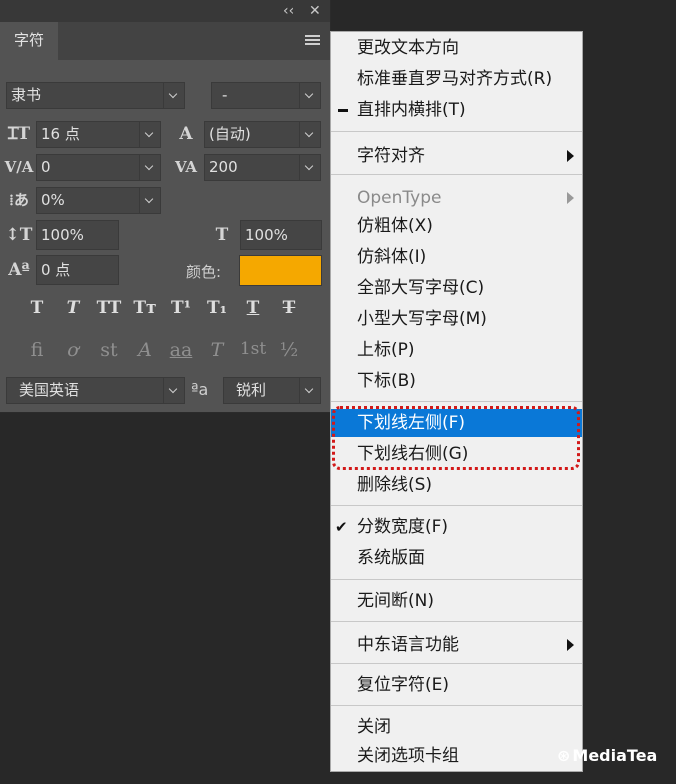  Describe the element at coordinates (456, 438) in the screenshot. I see `highlight-annotation-box` at that location.